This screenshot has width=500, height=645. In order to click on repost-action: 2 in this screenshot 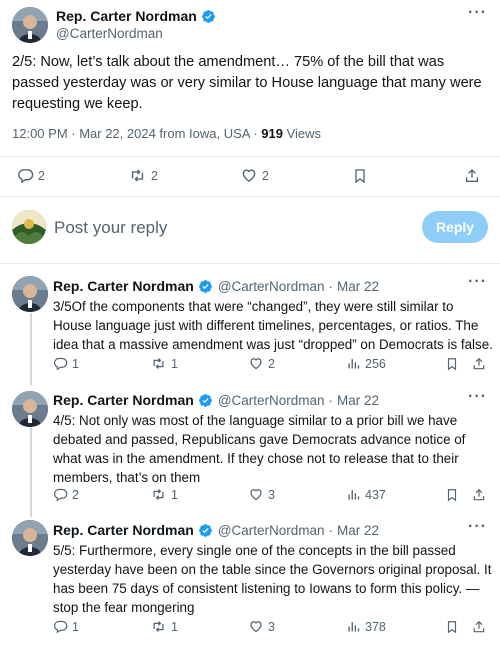, I will do `click(143, 175)`.